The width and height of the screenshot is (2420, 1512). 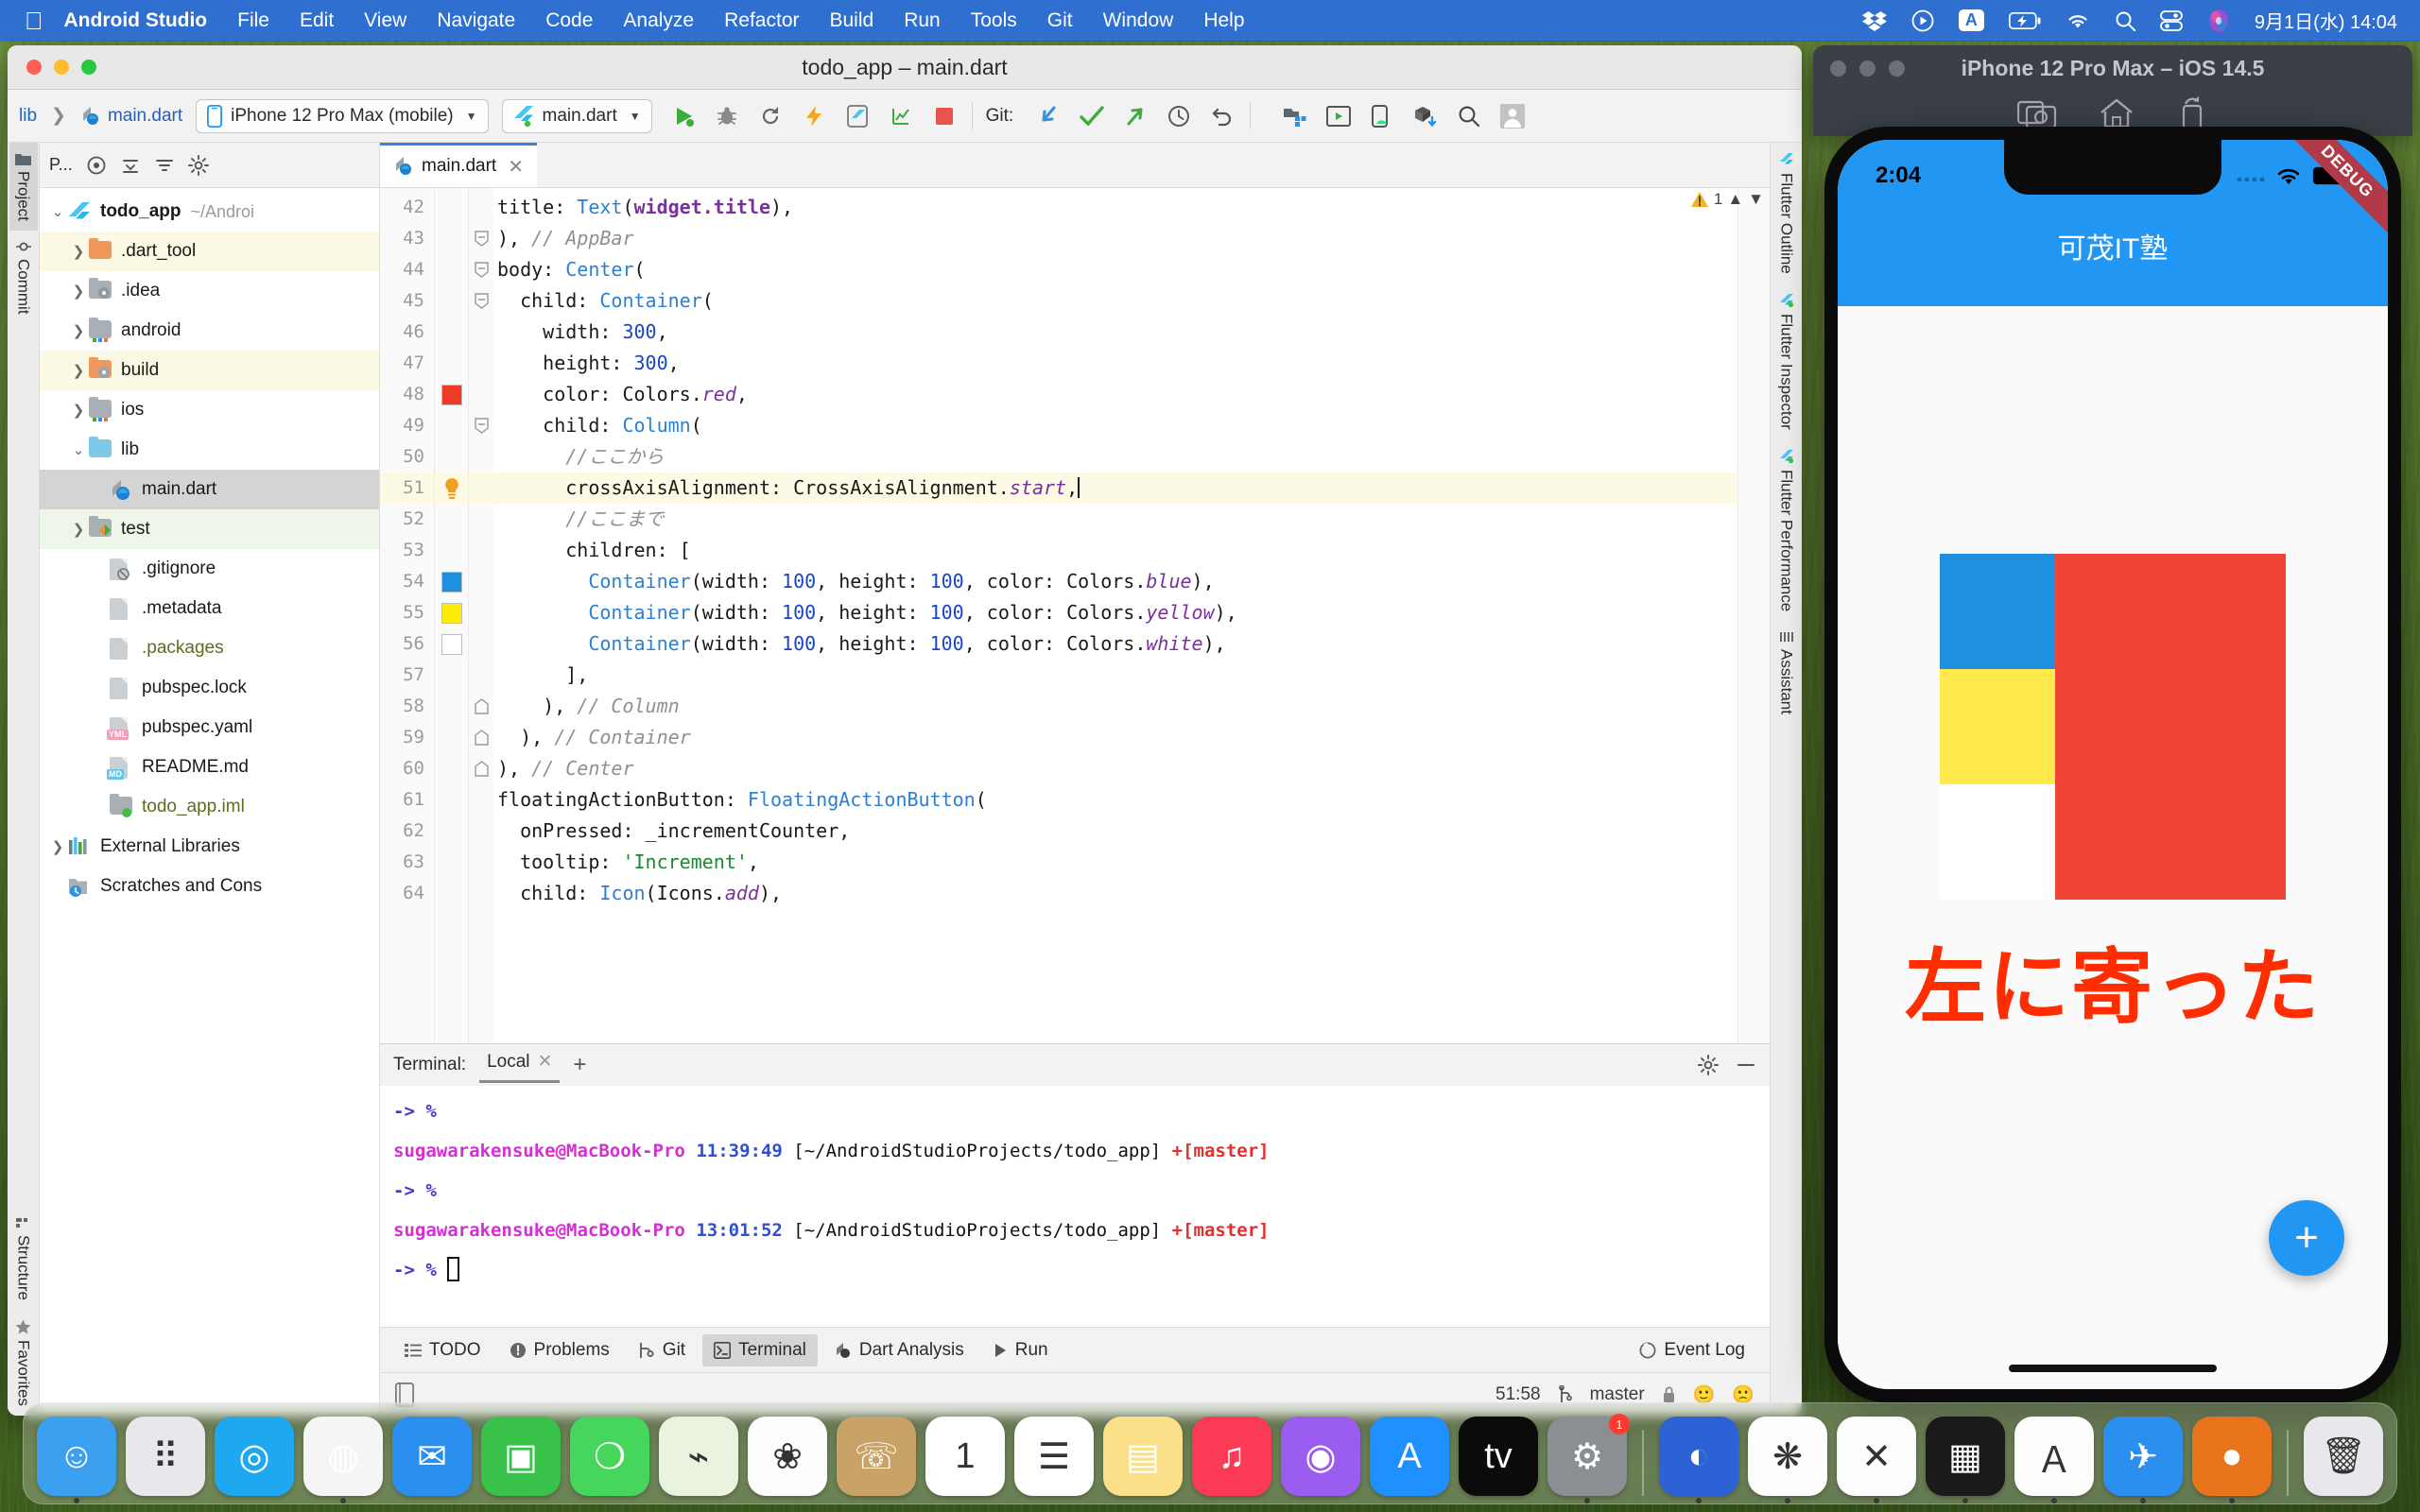 I want to click on menu-item-window: Window, so click(x=1139, y=20).